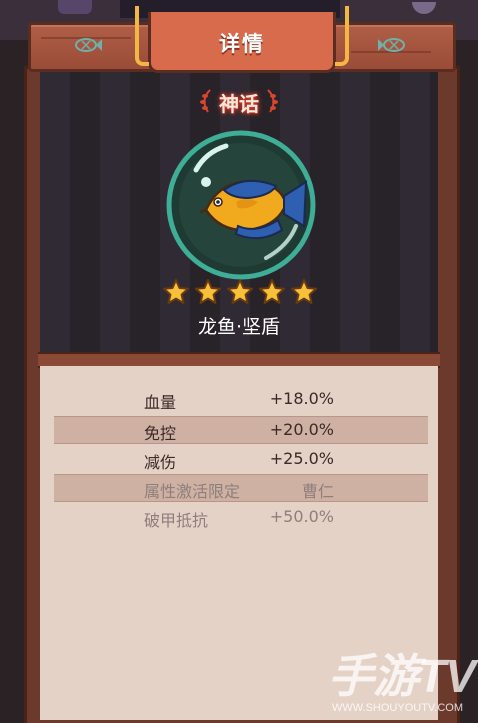 The height and width of the screenshot is (723, 478). Describe the element at coordinates (242, 44) in the screenshot. I see `page-title: 详情` at that location.